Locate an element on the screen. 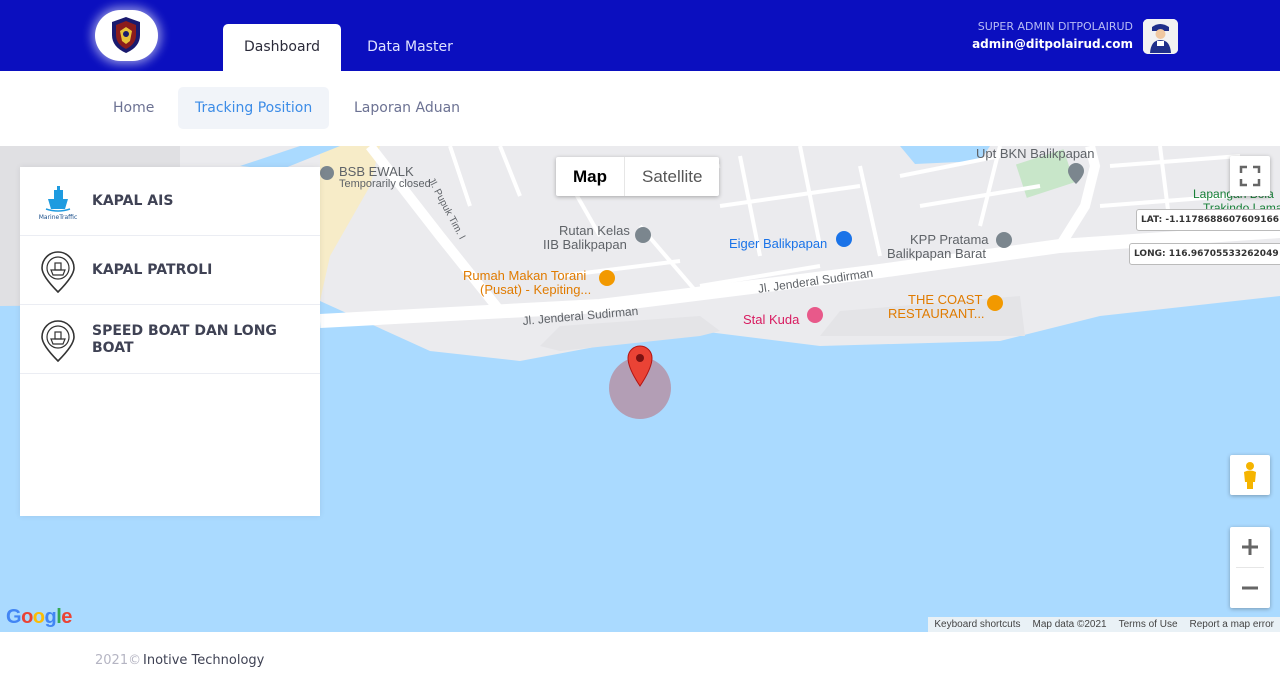  panel-label-kapal-patroli: KAPAL PATROLI is located at coordinates (152, 270).